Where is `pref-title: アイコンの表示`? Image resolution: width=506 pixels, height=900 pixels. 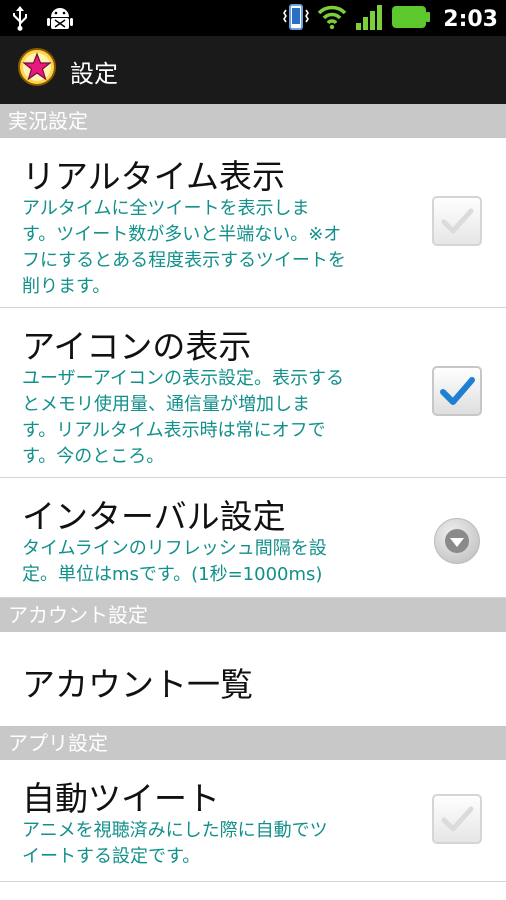
pref-title: アイコンの表示 is located at coordinates (137, 346).